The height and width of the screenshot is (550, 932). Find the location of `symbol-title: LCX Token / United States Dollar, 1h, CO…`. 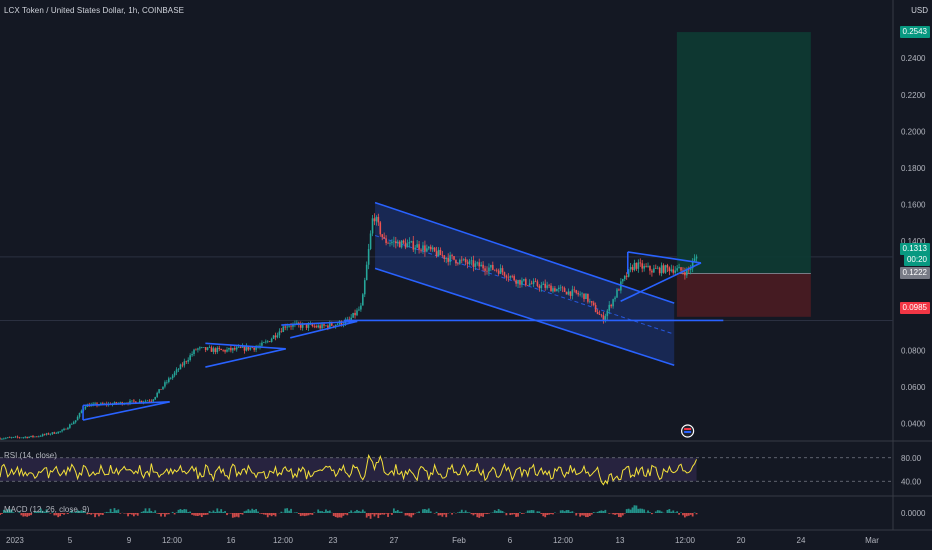

symbol-title: LCX Token / United States Dollar, 1h, CO… is located at coordinates (94, 10).